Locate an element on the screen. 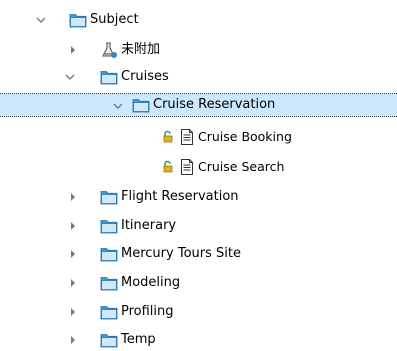 The image size is (397, 351). tree-node-label: Profiling is located at coordinates (147, 311).